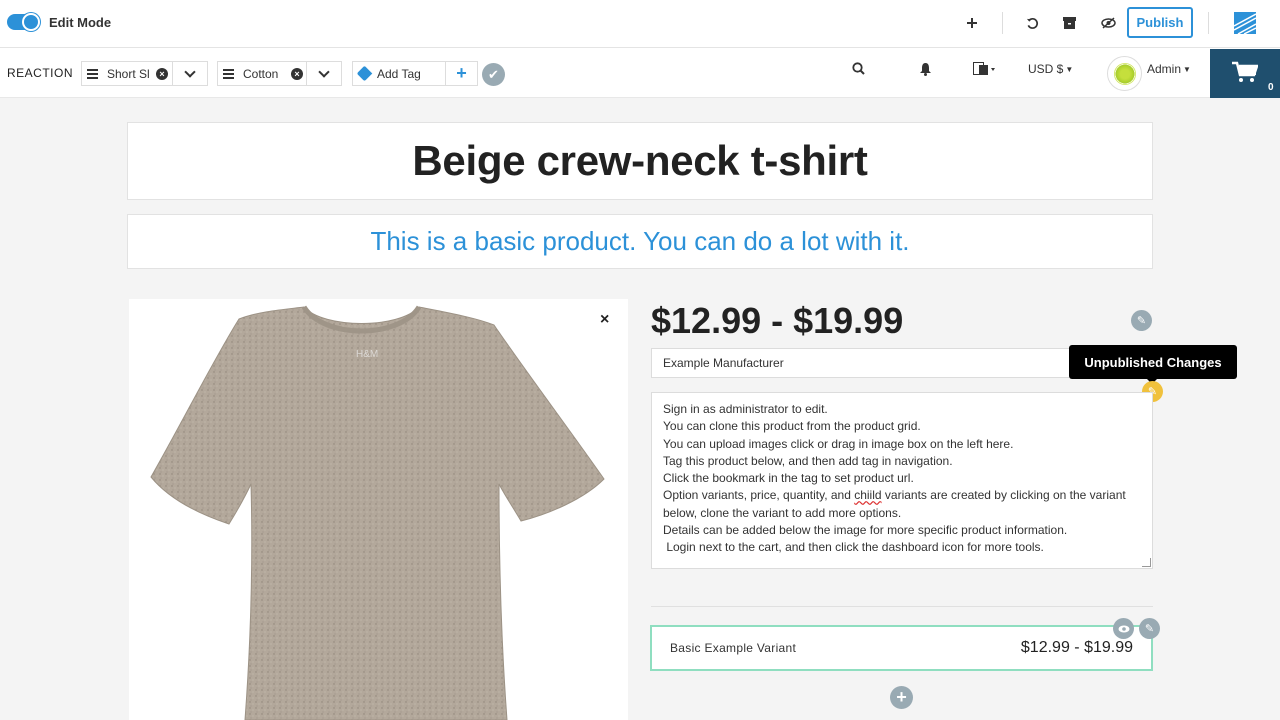 This screenshot has height=720, width=1280. Describe the element at coordinates (745, 409) in the screenshot. I see `description-line: Sign in as administrator to edit.` at that location.